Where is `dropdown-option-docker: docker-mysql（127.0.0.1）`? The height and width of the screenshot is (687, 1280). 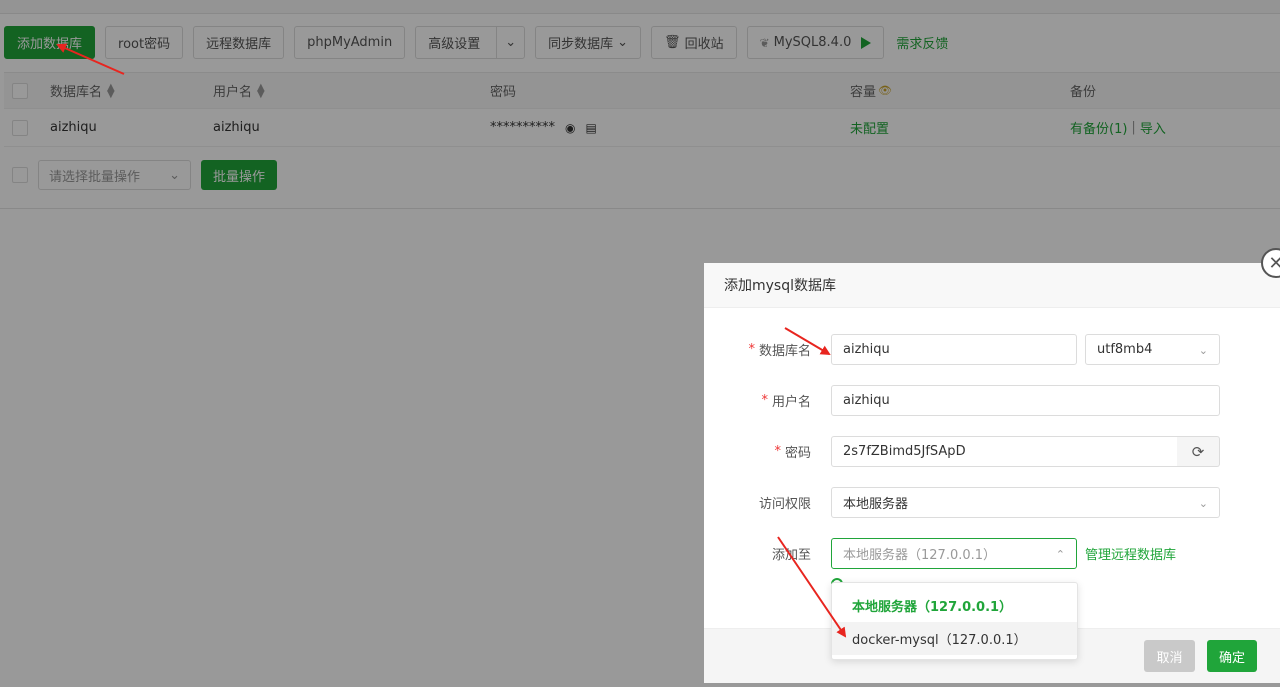
dropdown-option-docker: docker-mysql（127.0.0.1） is located at coordinates (954, 638).